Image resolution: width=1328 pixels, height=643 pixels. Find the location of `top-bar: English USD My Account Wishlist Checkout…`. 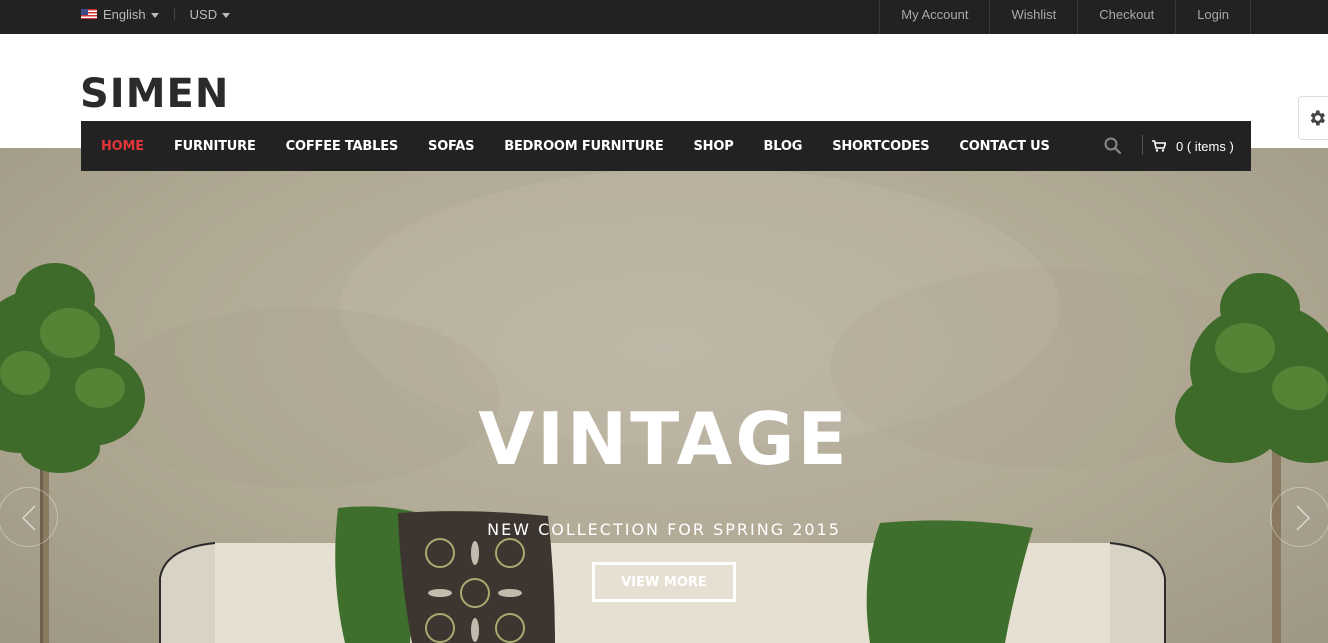

top-bar: English USD My Account Wishlist Checkout… is located at coordinates (664, 17).